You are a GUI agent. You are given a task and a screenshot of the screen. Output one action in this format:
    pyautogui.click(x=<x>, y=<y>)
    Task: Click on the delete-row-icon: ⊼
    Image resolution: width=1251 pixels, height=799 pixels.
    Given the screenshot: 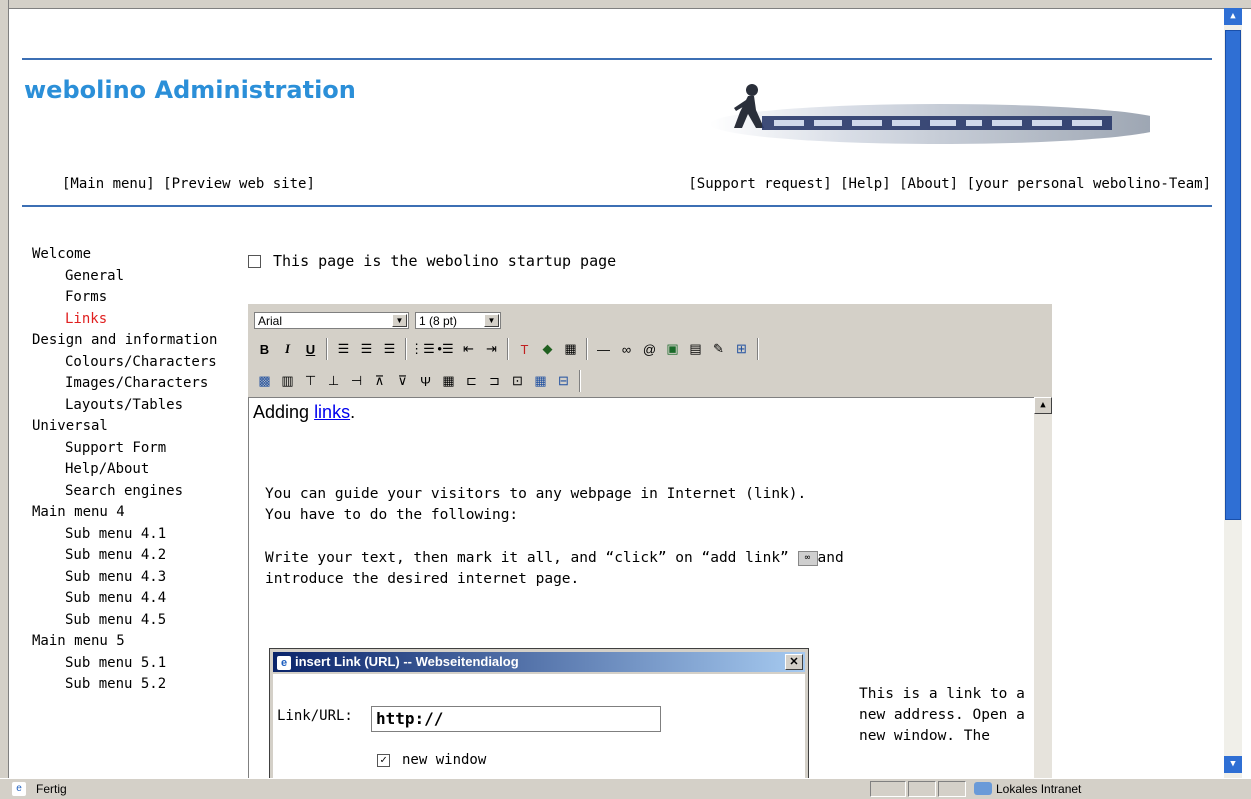 What is the action you would take?
    pyautogui.click(x=379, y=381)
    